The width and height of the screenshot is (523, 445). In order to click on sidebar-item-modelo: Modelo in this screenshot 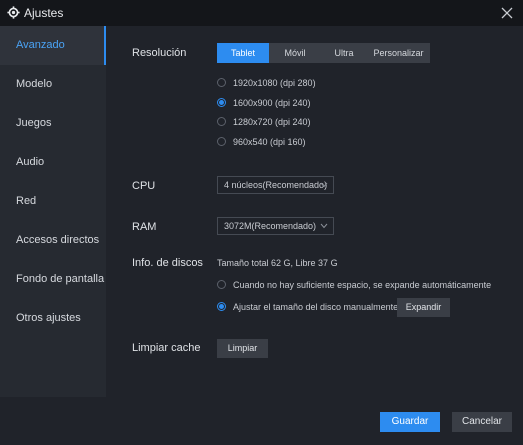, I will do `click(53, 84)`.